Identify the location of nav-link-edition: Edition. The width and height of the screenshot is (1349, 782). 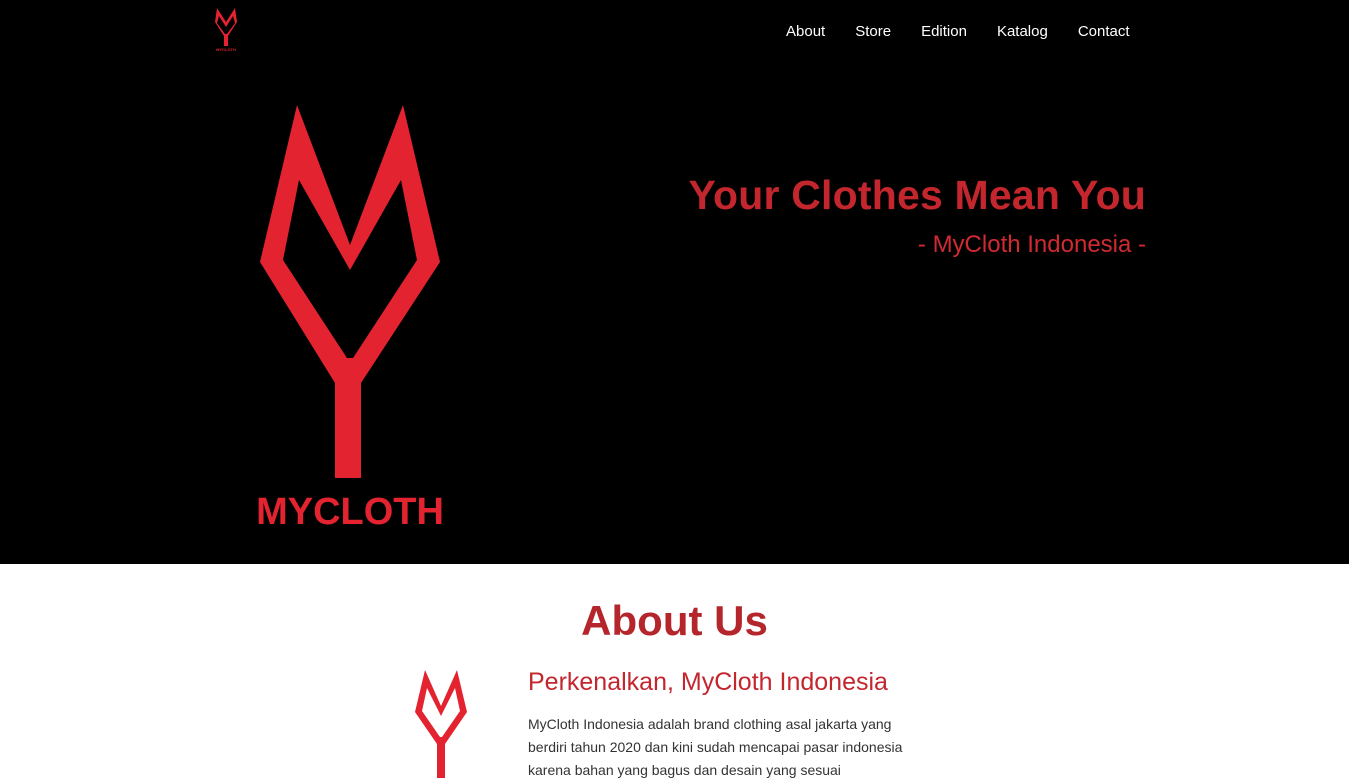
(944, 32).